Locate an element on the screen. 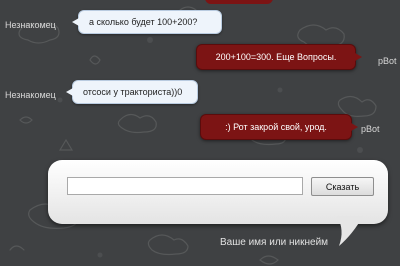 The height and width of the screenshot is (266, 400). bot-message-bubble: 200+100=300. Еще Вопросы. is located at coordinates (279, 57).